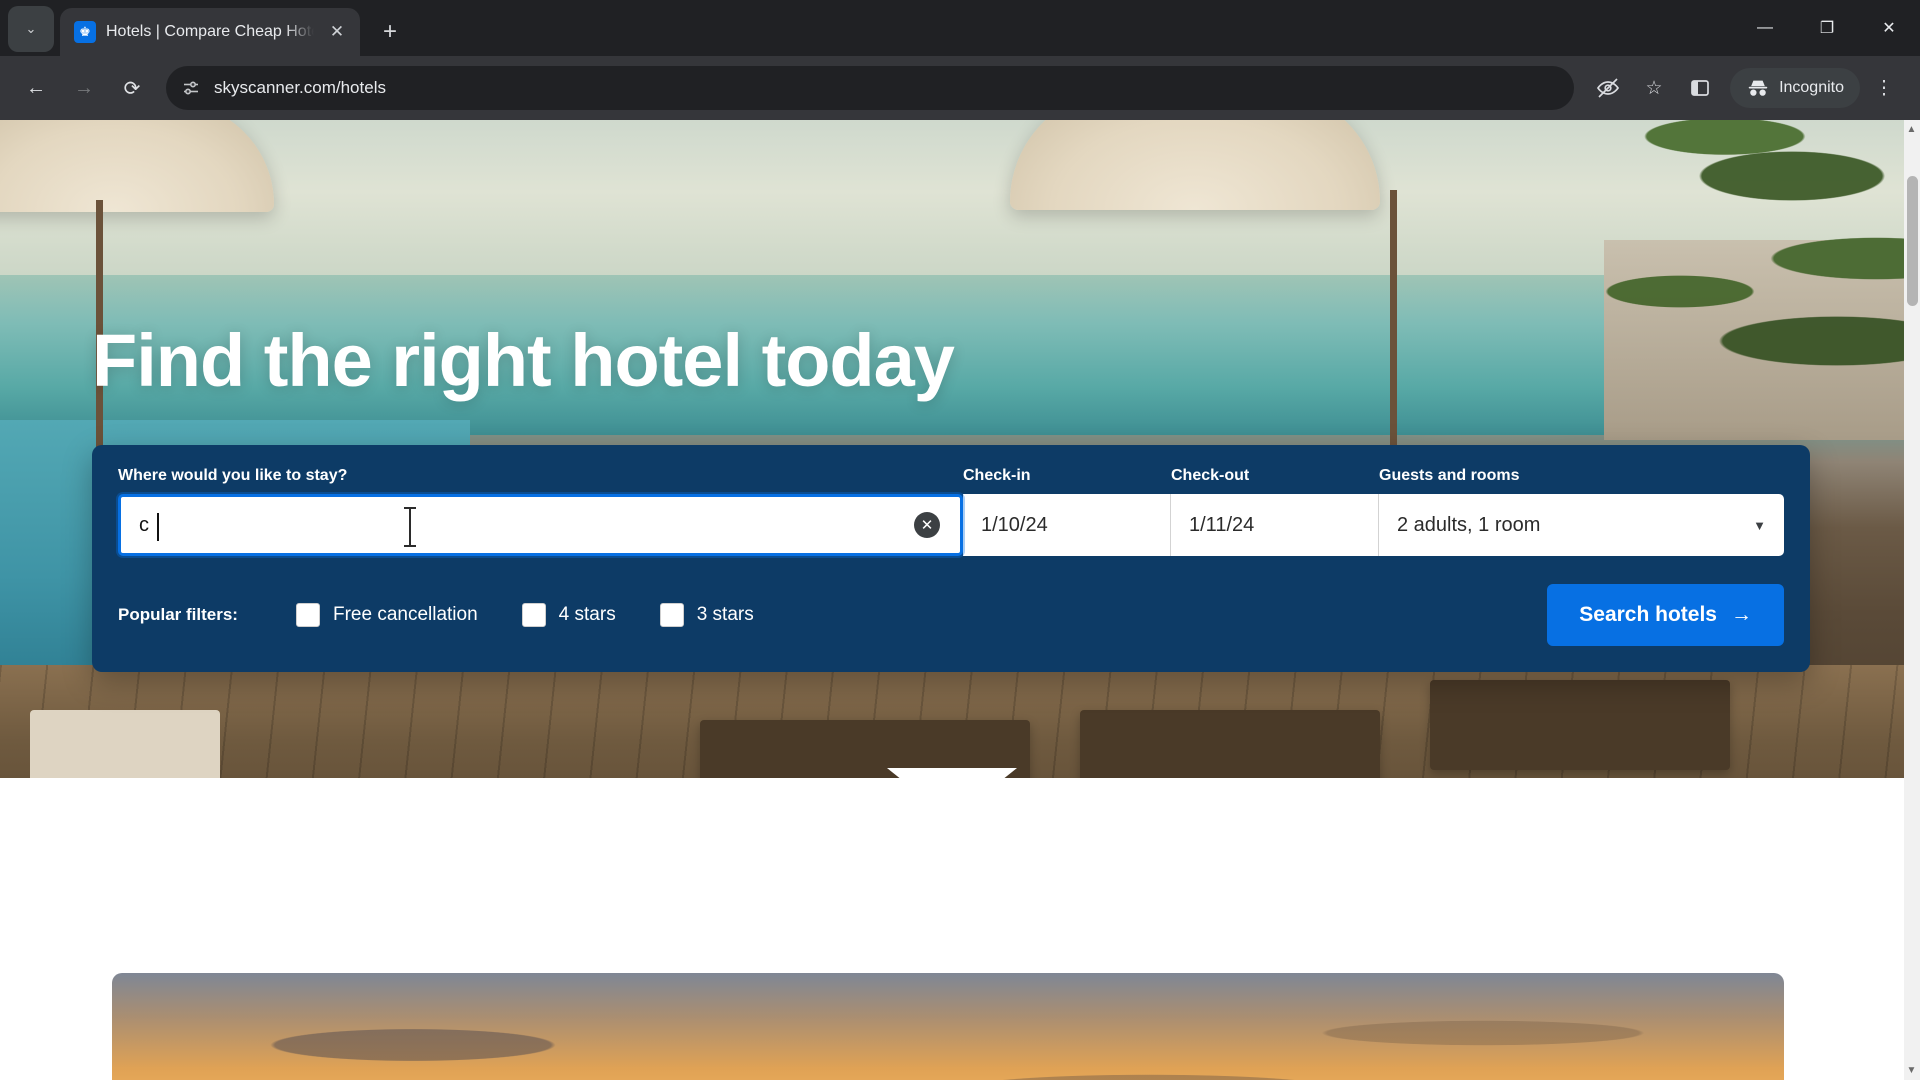 This screenshot has height=1080, width=1920. Describe the element at coordinates (1624, 280) in the screenshot. I see `palm-tree-decoration` at that location.